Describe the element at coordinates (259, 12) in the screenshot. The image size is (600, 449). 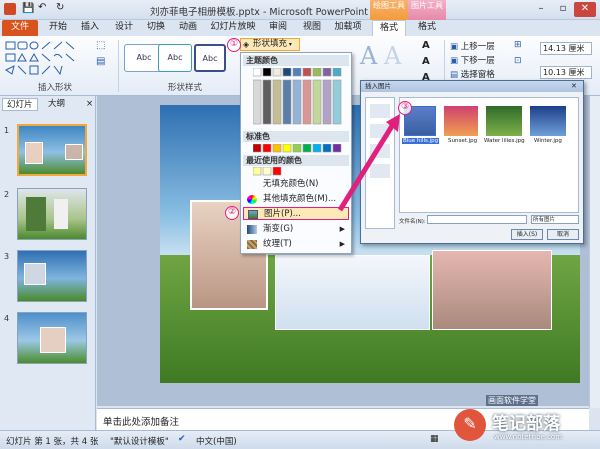
I see `window-title: 刘亦菲电子相册模板.pptx - Microsoft PowerPoint` at that location.